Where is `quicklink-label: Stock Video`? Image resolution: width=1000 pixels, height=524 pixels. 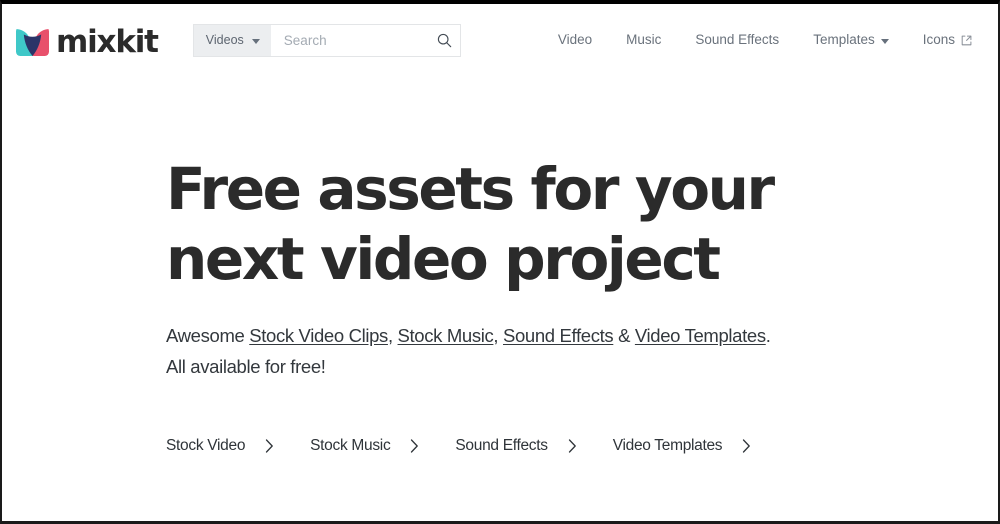
quicklink-label: Stock Video is located at coordinates (206, 445).